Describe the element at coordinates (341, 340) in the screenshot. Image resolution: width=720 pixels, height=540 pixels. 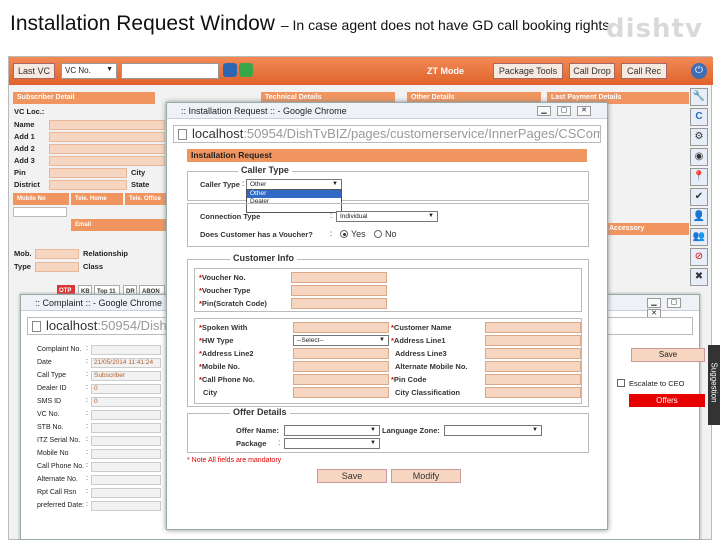
I see `hw-type-select: --Select-- ▼` at that location.